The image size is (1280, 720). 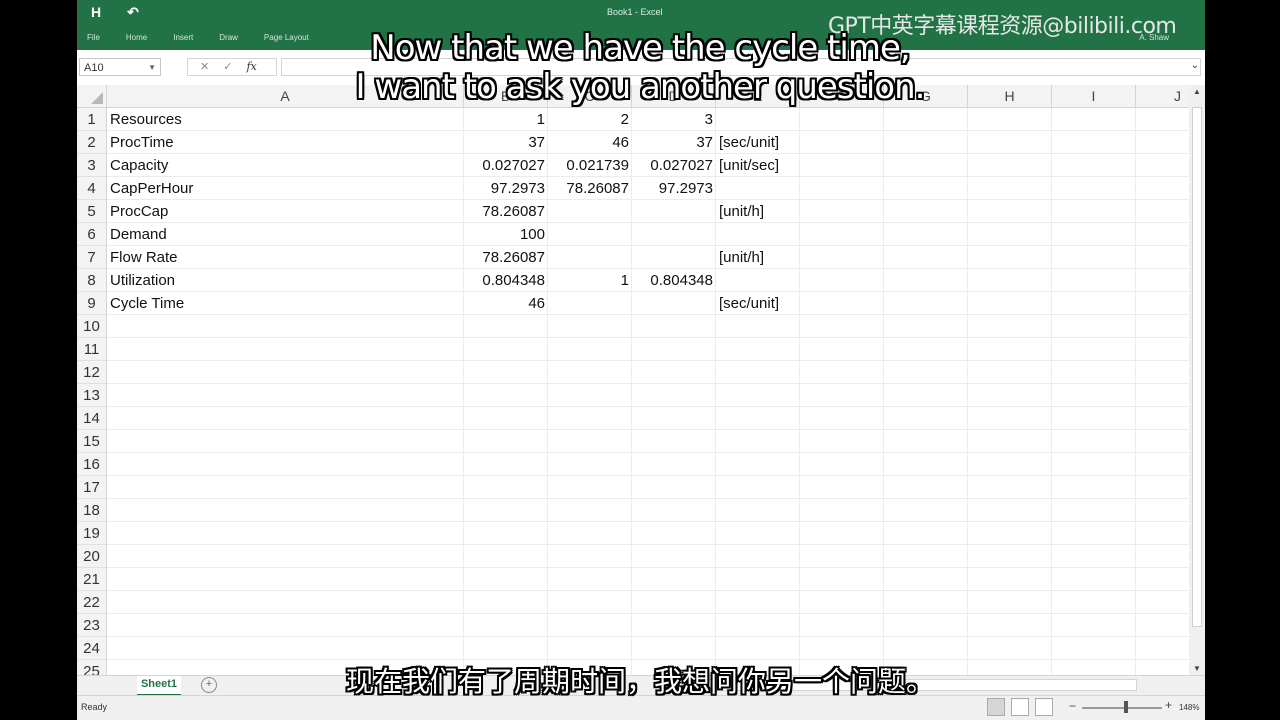 I want to click on cell-D2: 37, so click(x=674, y=142).